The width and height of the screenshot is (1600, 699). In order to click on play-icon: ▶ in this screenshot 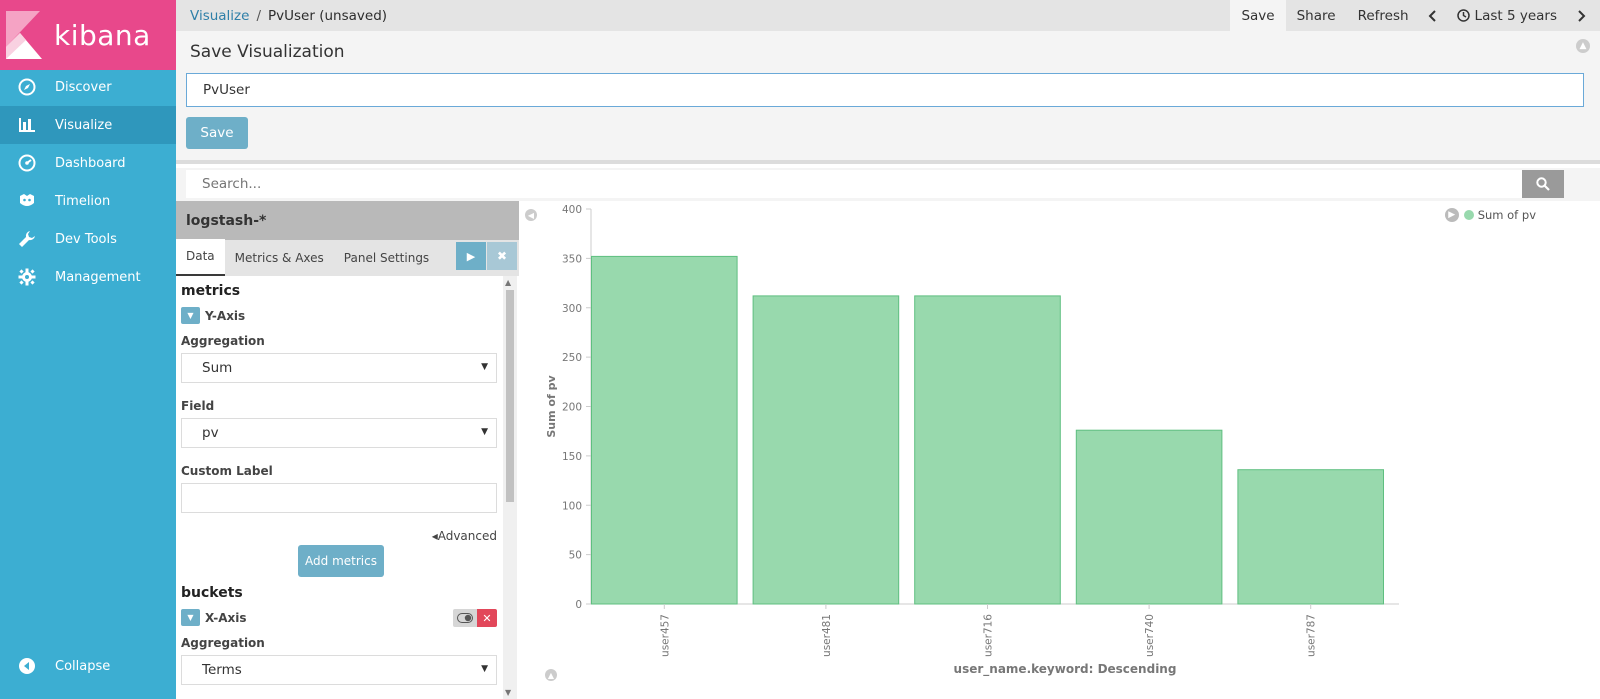, I will do `click(471, 256)`.